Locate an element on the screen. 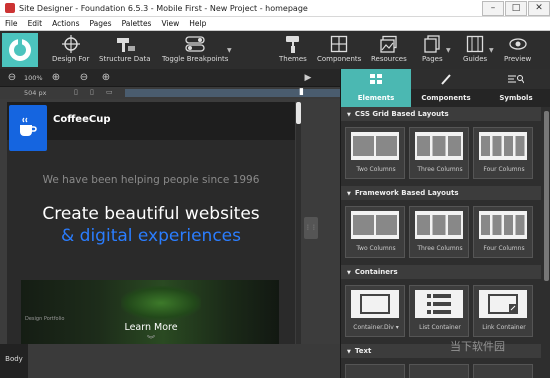  panel-scrollbar is located at coordinates (546, 242).